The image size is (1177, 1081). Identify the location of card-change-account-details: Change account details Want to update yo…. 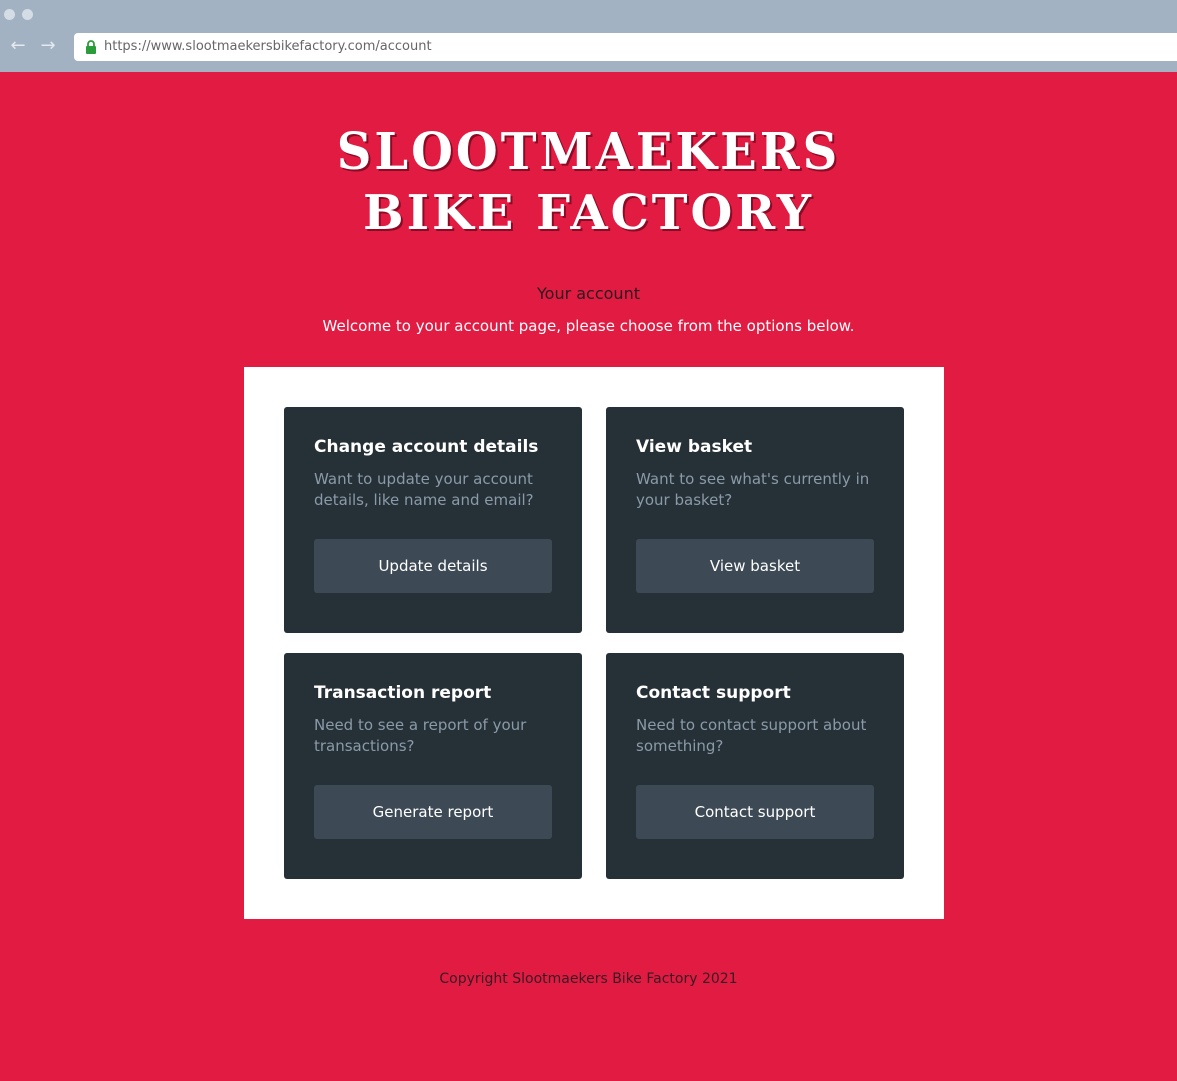
(433, 520).